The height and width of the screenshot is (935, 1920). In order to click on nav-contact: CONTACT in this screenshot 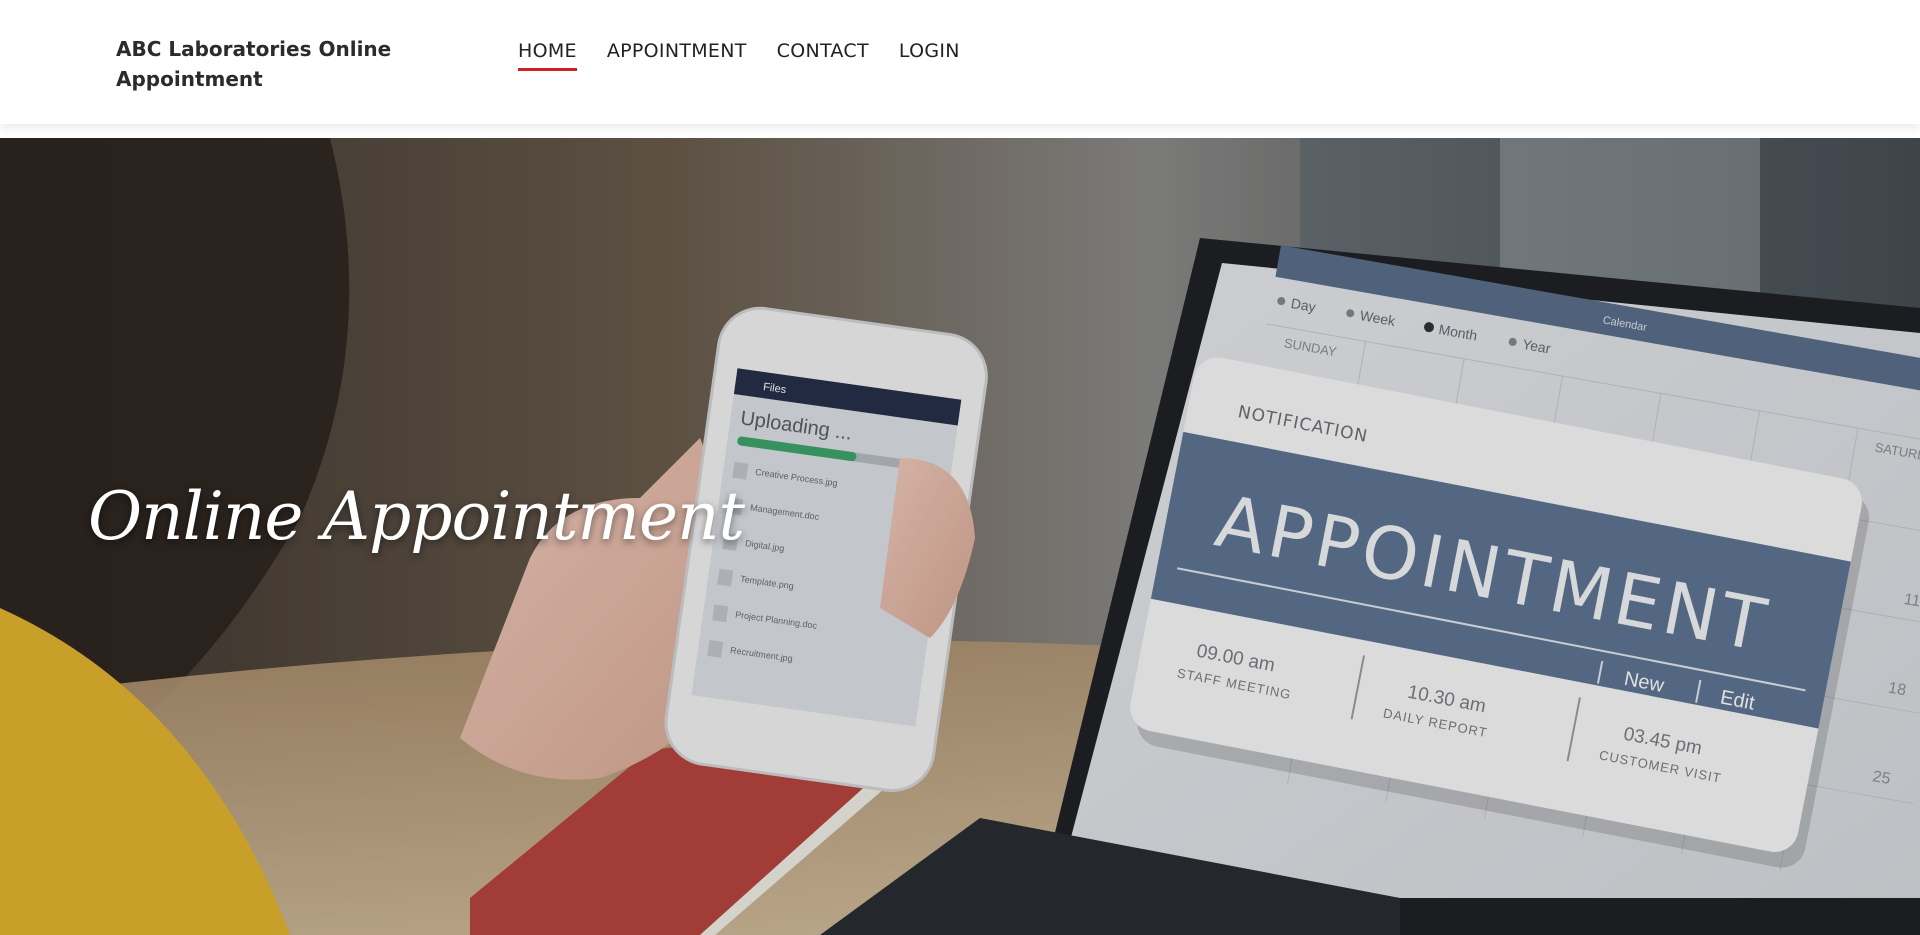, I will do `click(823, 55)`.